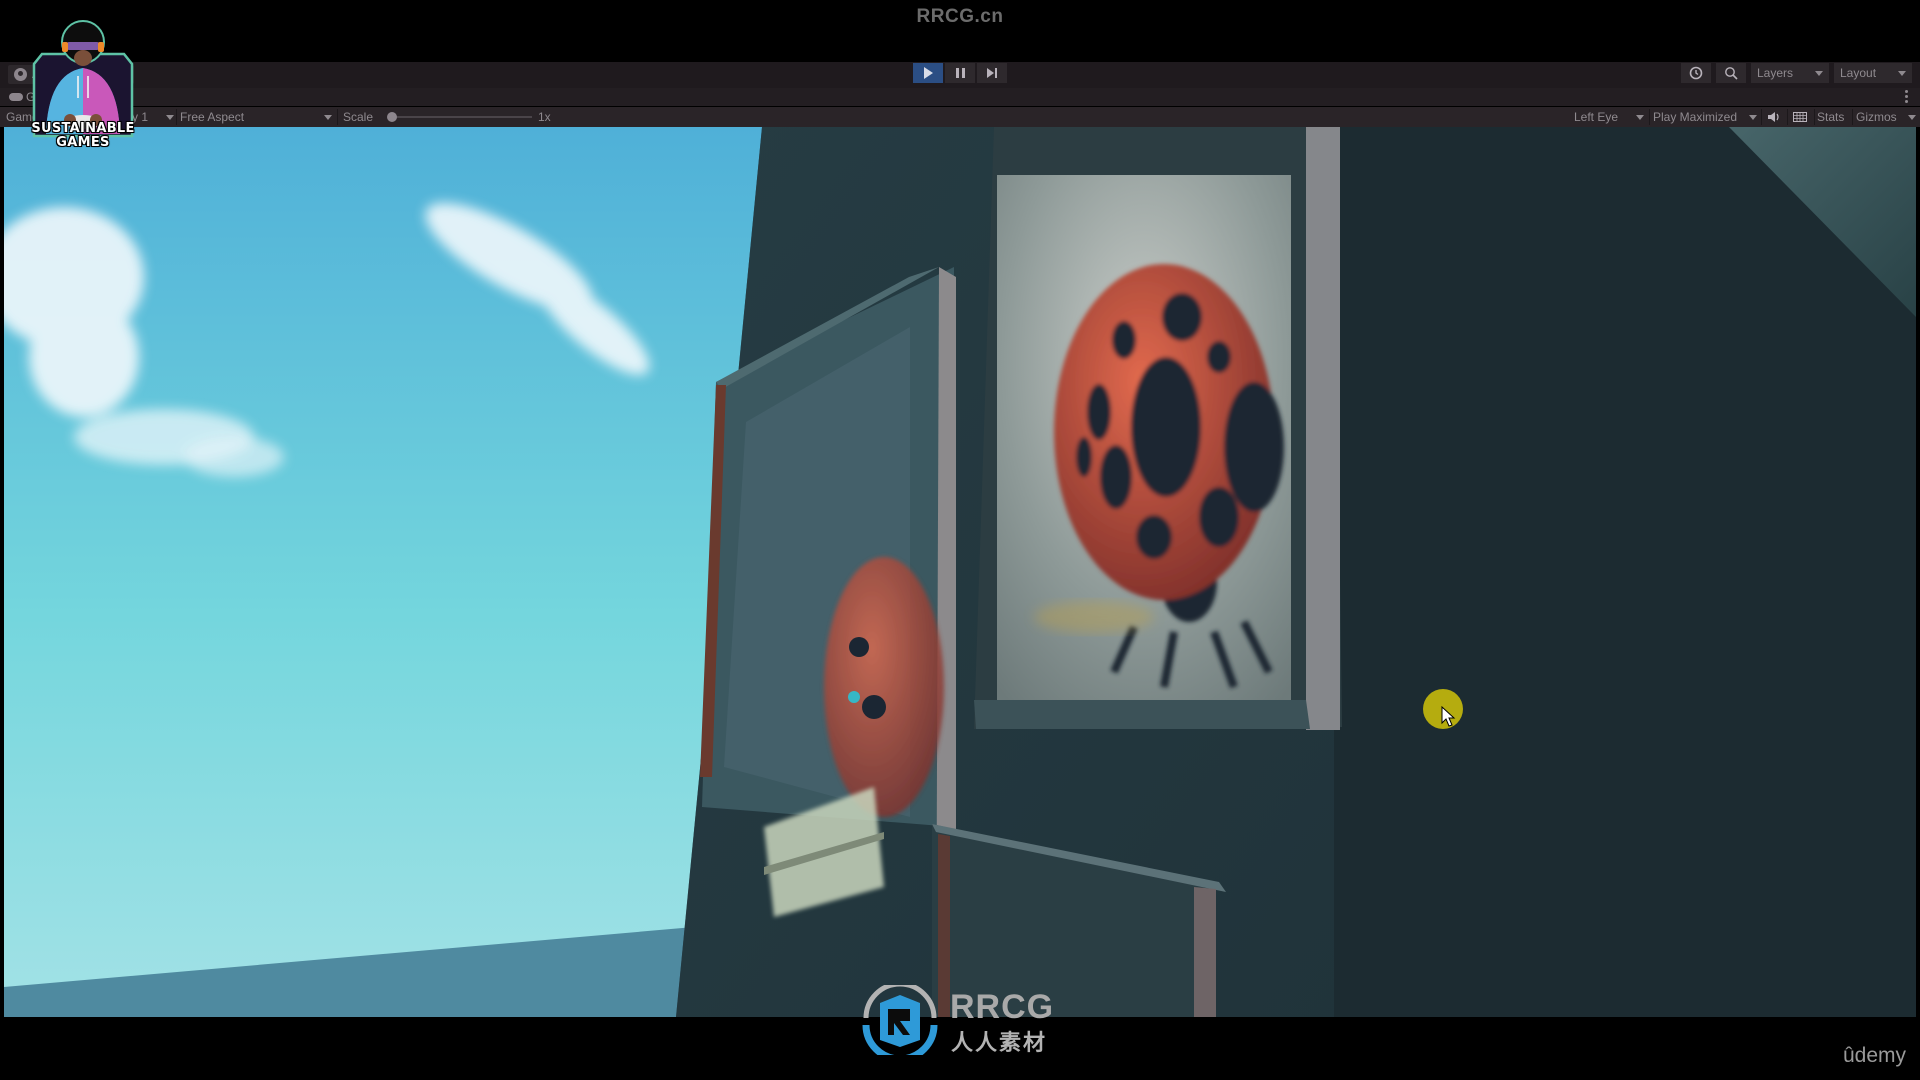 The width and height of the screenshot is (1920, 1080). Describe the element at coordinates (392, 117) in the screenshot. I see `scale-slider-handle` at that location.